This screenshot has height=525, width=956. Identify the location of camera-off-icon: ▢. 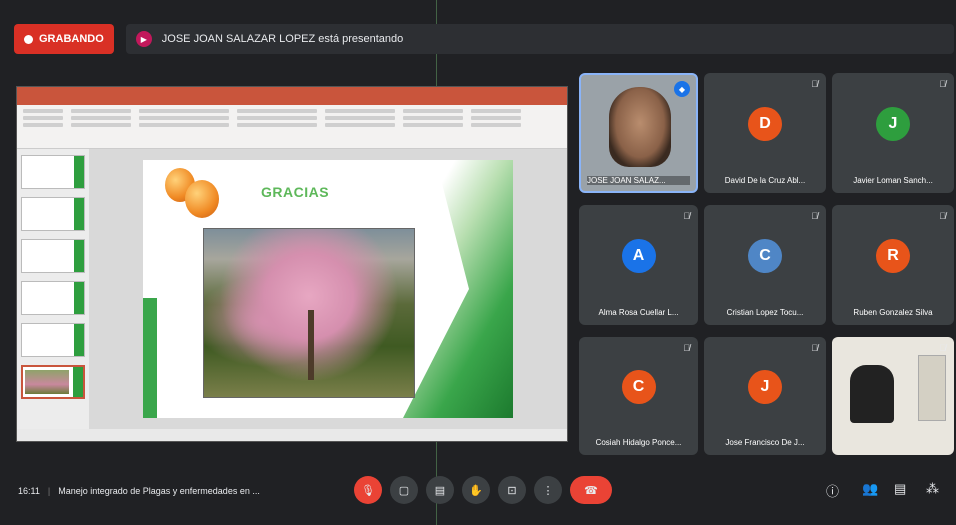
(404, 490).